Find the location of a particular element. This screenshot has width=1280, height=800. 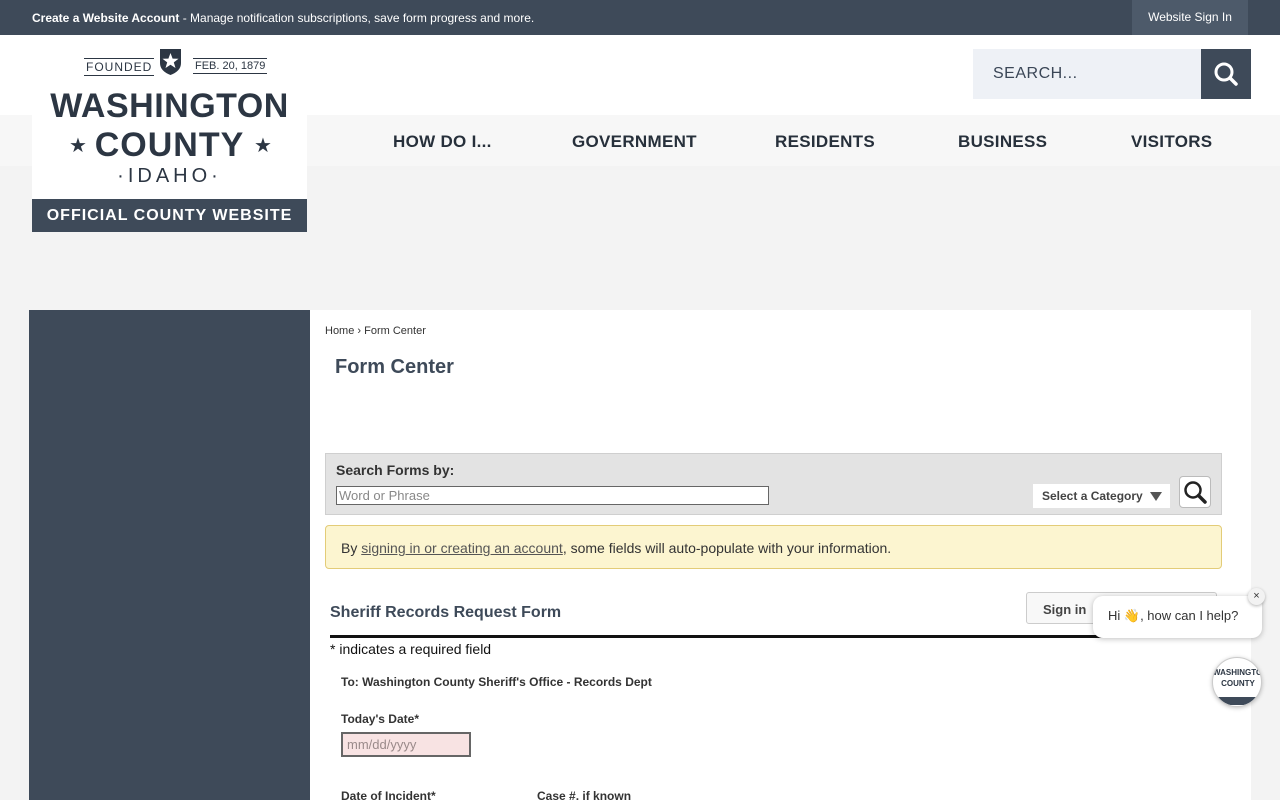

chat-avatar-band is located at coordinates (1237, 701).